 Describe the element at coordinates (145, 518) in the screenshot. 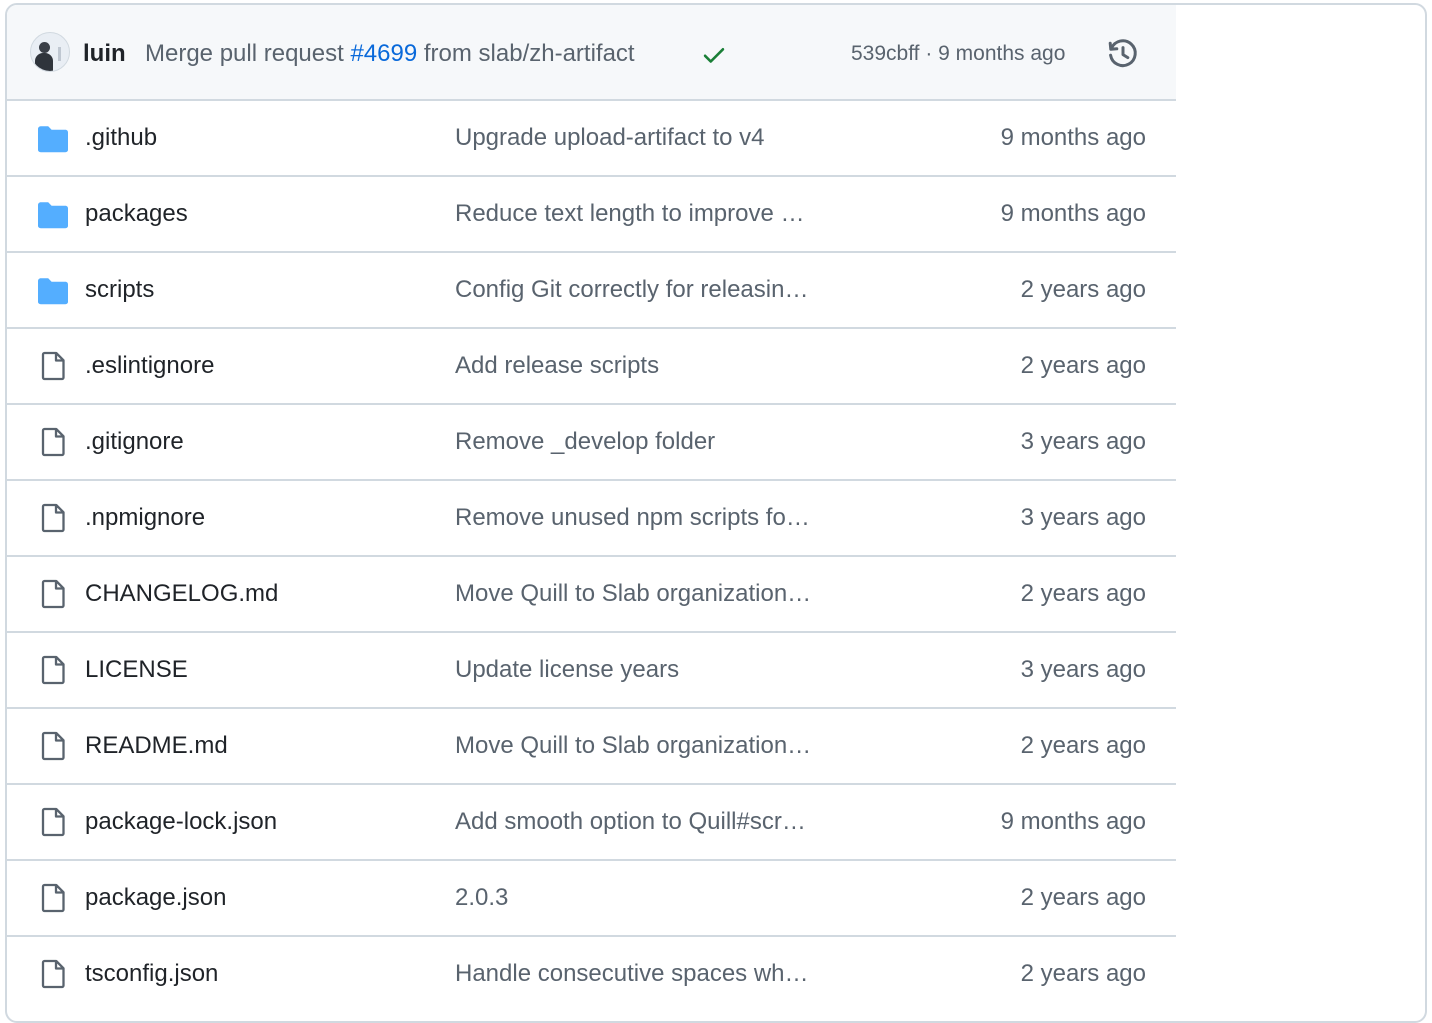

I see `file-name-link: .npmignore` at that location.